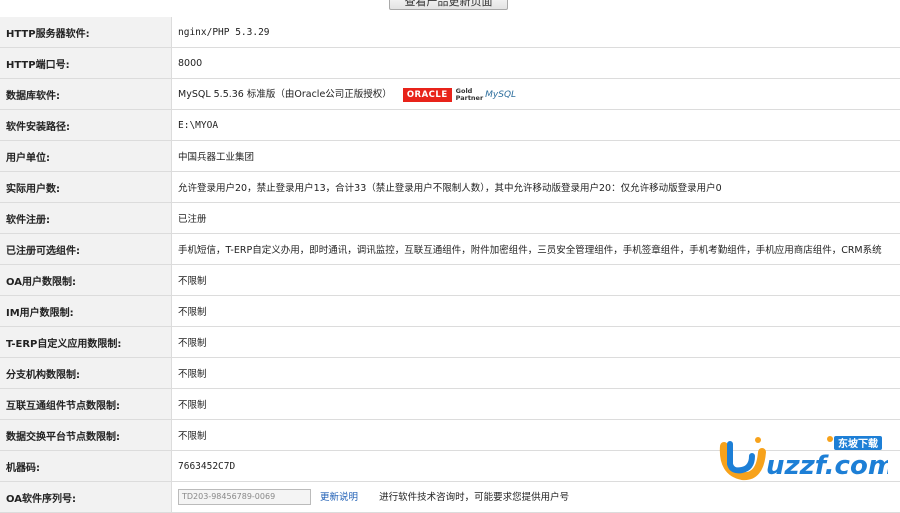  Describe the element at coordinates (86, 311) in the screenshot. I see `row-label: IM用户数限制:` at that location.